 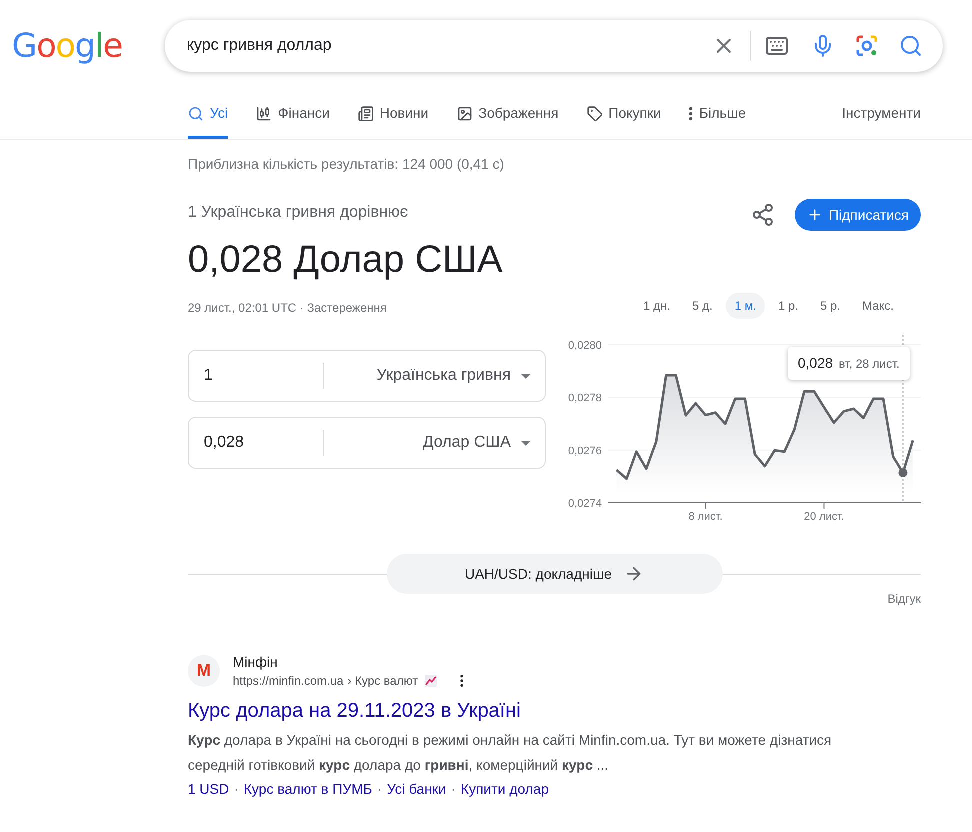 What do you see at coordinates (867, 46) in the screenshot?
I see `camera-lens-icon` at bounding box center [867, 46].